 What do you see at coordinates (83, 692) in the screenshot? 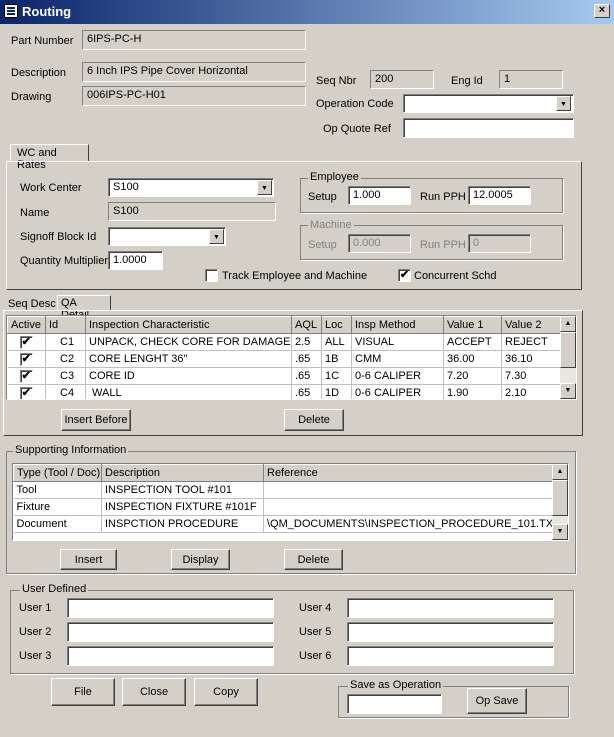
I see `file-button: File` at bounding box center [83, 692].